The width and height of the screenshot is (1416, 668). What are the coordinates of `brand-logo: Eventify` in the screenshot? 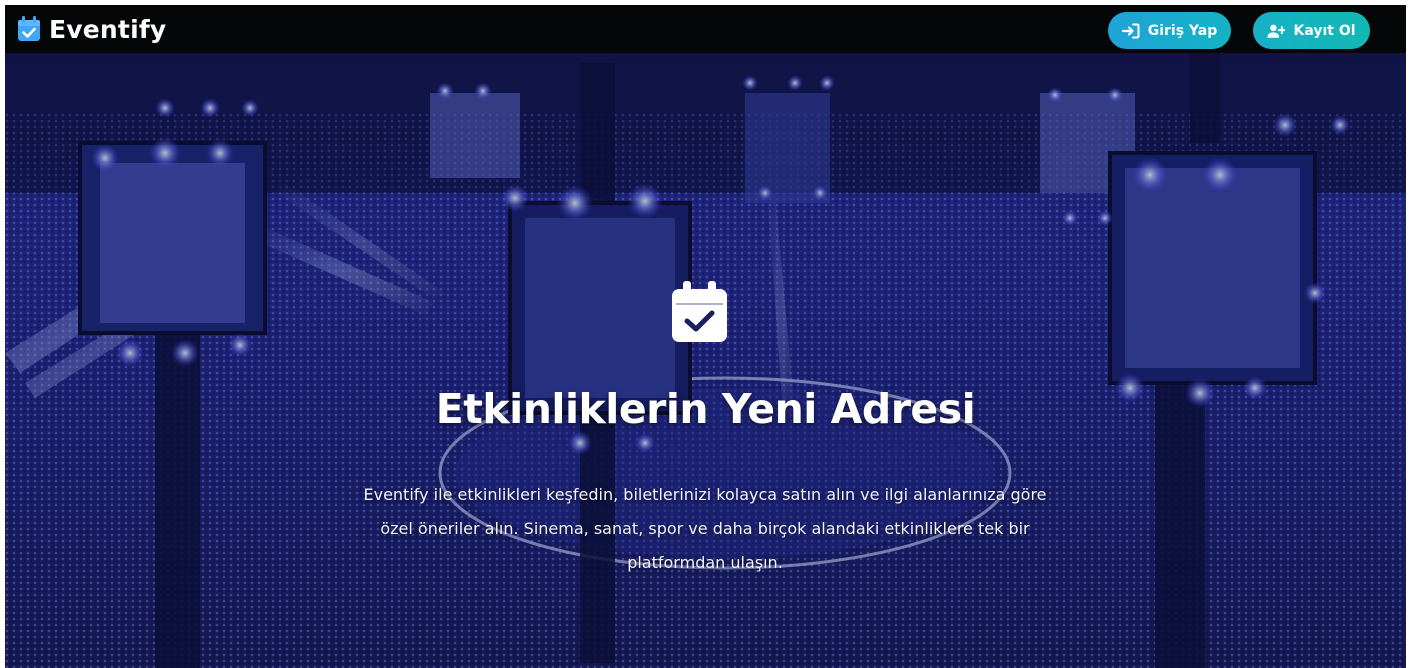 It's located at (91, 29).